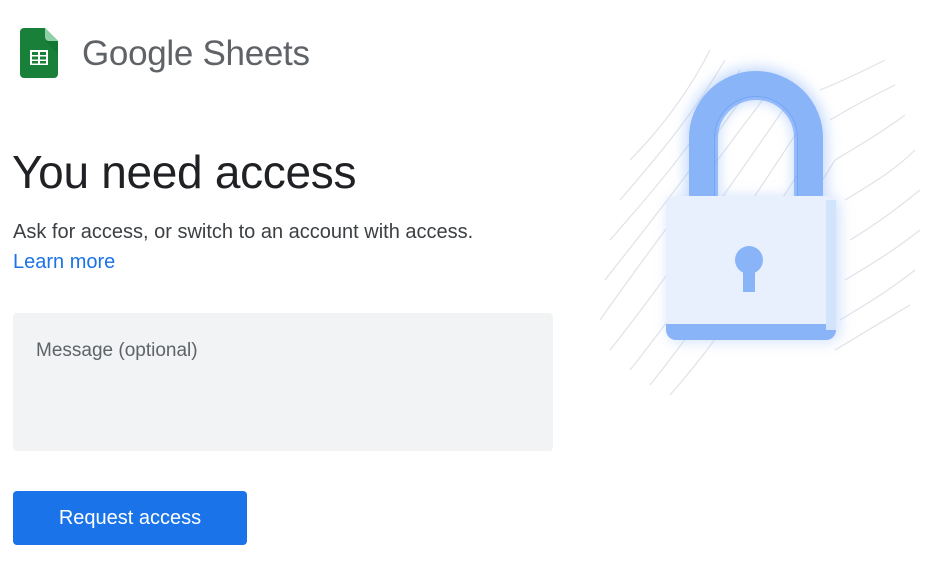 This screenshot has height=564, width=952. I want to click on padlock-shackle, so click(756, 135).